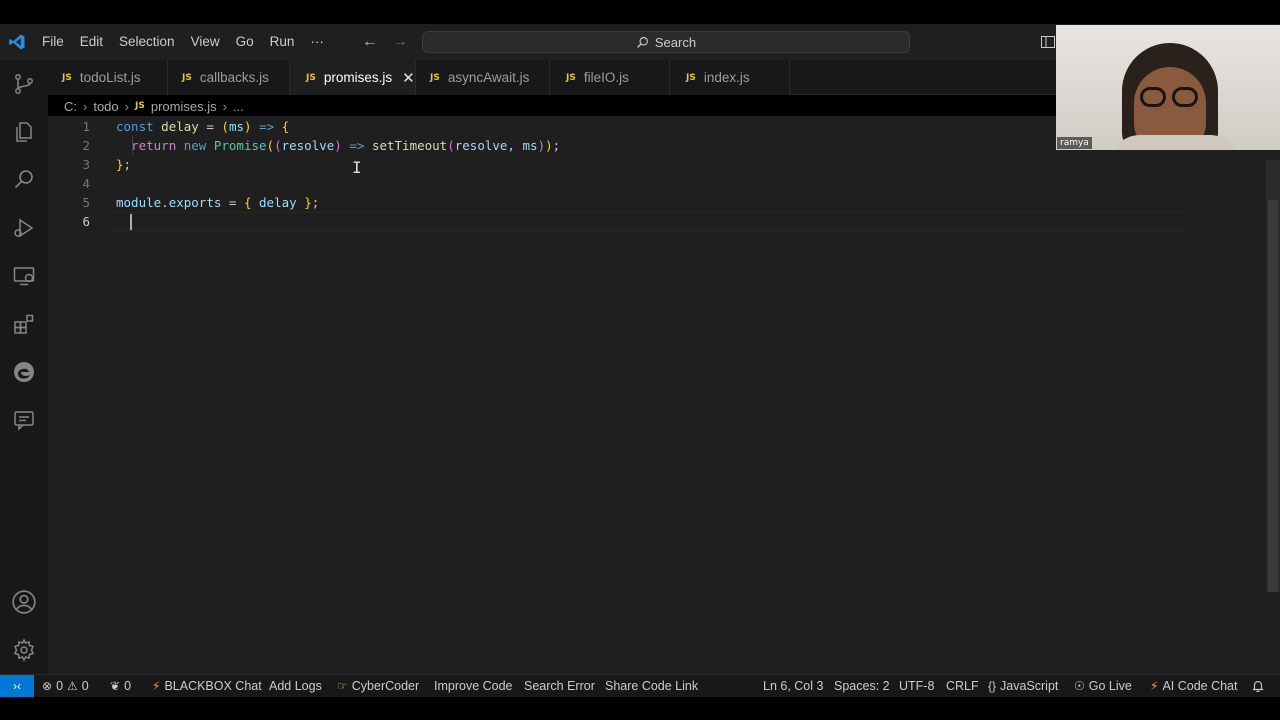 The image size is (1280, 720). I want to click on eol-setting: CRLF, so click(962, 686).